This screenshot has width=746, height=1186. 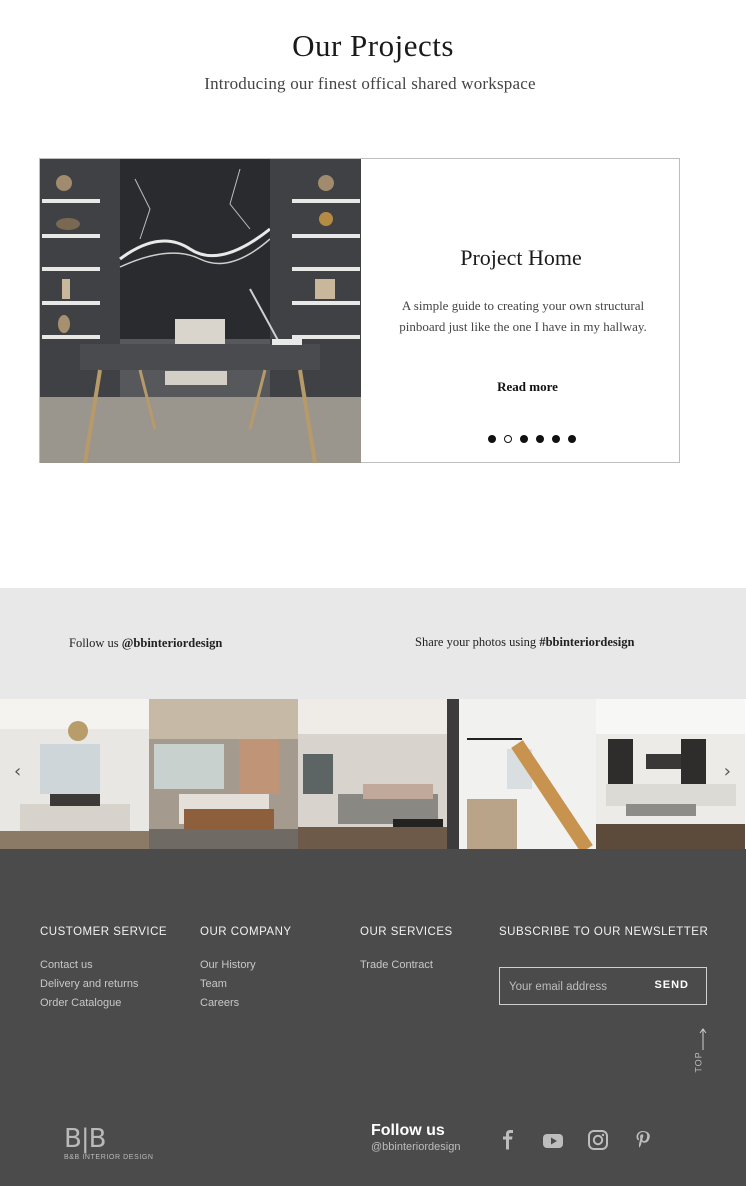 I want to click on share-prefix: Share your photos using, so click(x=476, y=642).